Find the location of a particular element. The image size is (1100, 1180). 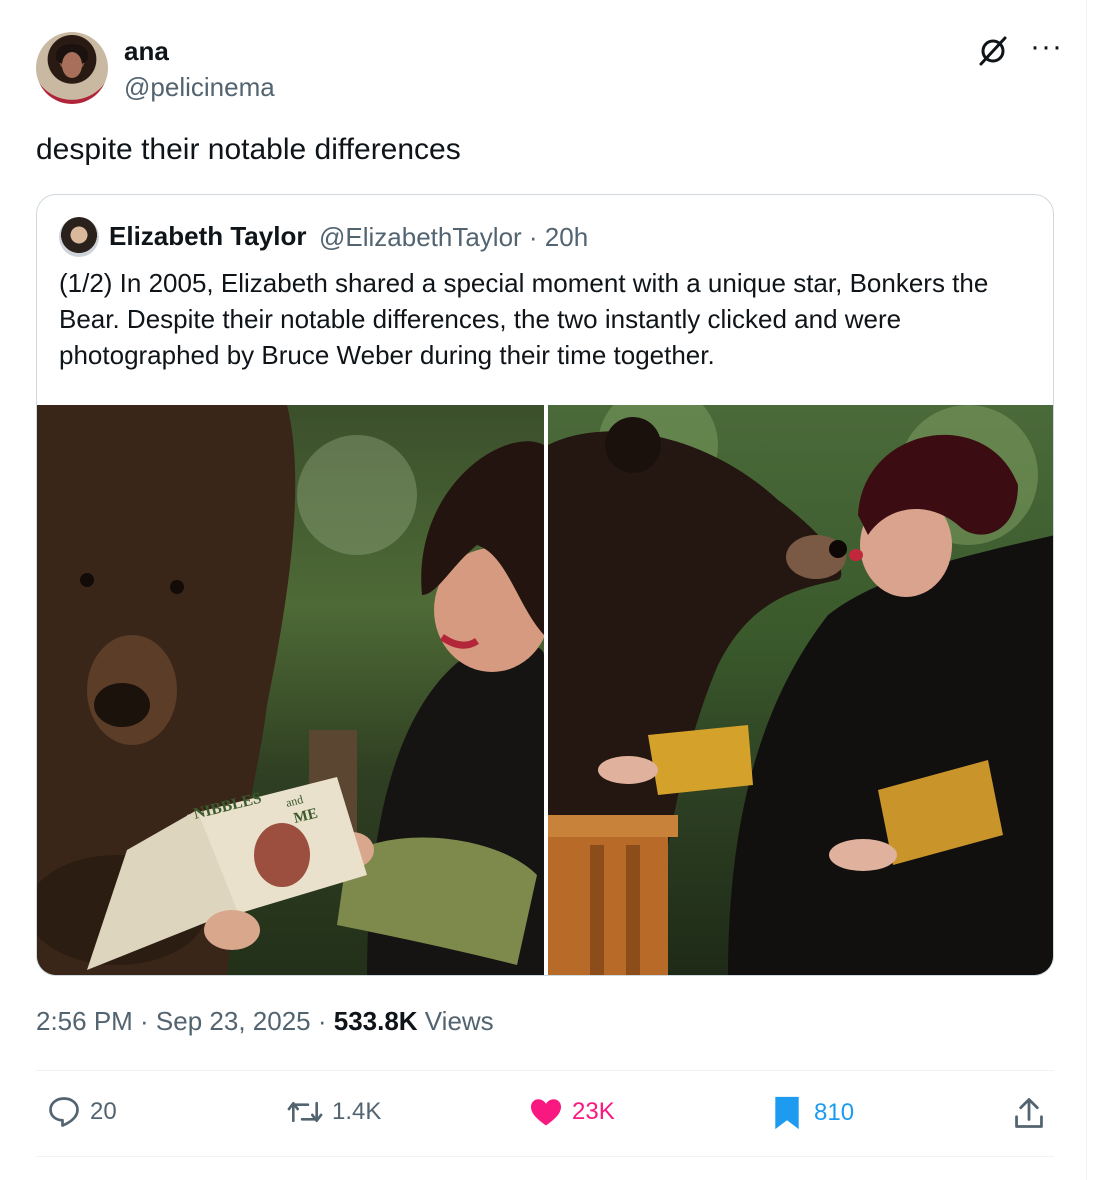

tweet-text: despite their notable differences is located at coordinates (248, 149).